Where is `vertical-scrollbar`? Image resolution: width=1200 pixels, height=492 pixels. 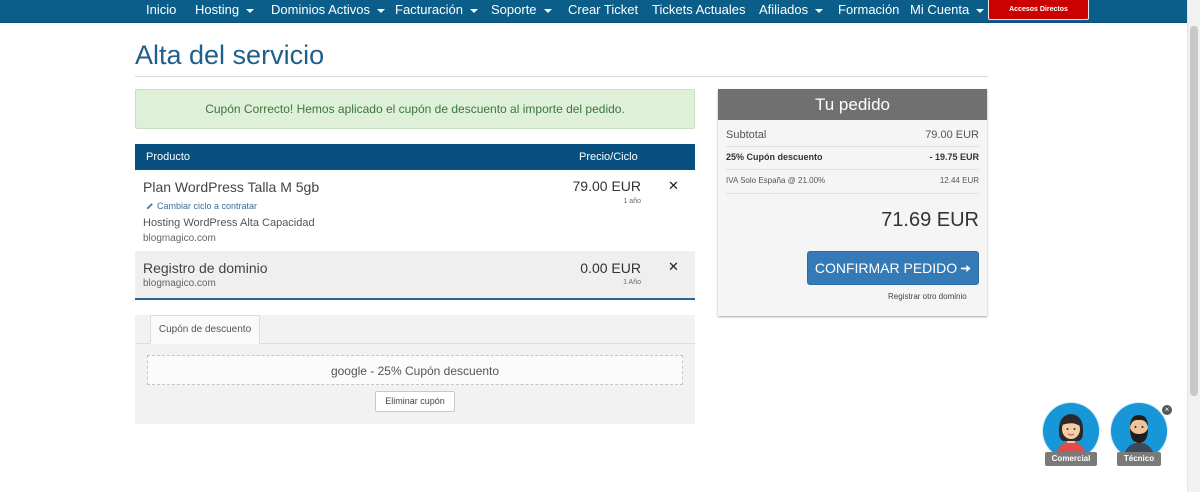
vertical-scrollbar is located at coordinates (1193, 246).